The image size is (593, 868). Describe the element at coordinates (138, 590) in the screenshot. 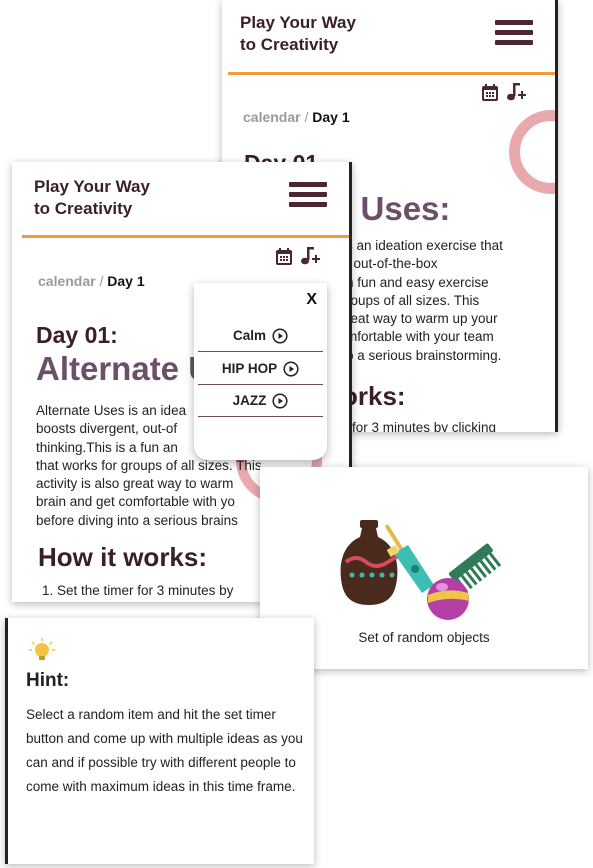

I see `step-1: 1. Set the timer for 3 minutes by` at that location.